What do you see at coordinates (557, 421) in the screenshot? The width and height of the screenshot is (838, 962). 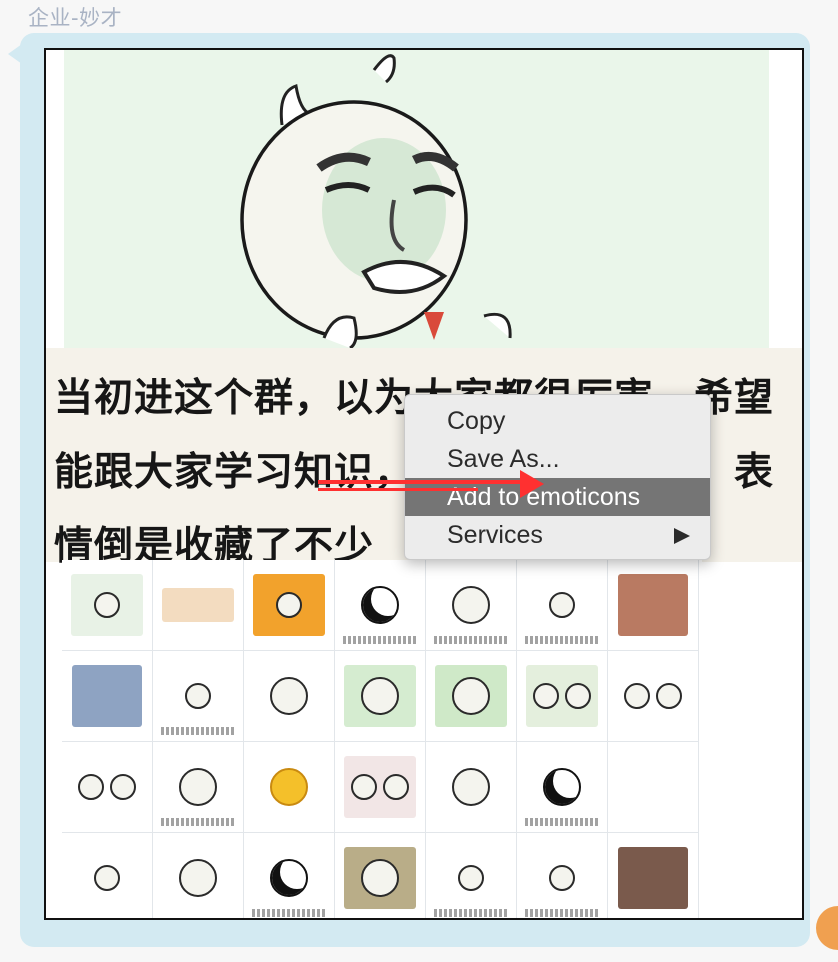 I see `menu-item-copy: Copy` at bounding box center [557, 421].